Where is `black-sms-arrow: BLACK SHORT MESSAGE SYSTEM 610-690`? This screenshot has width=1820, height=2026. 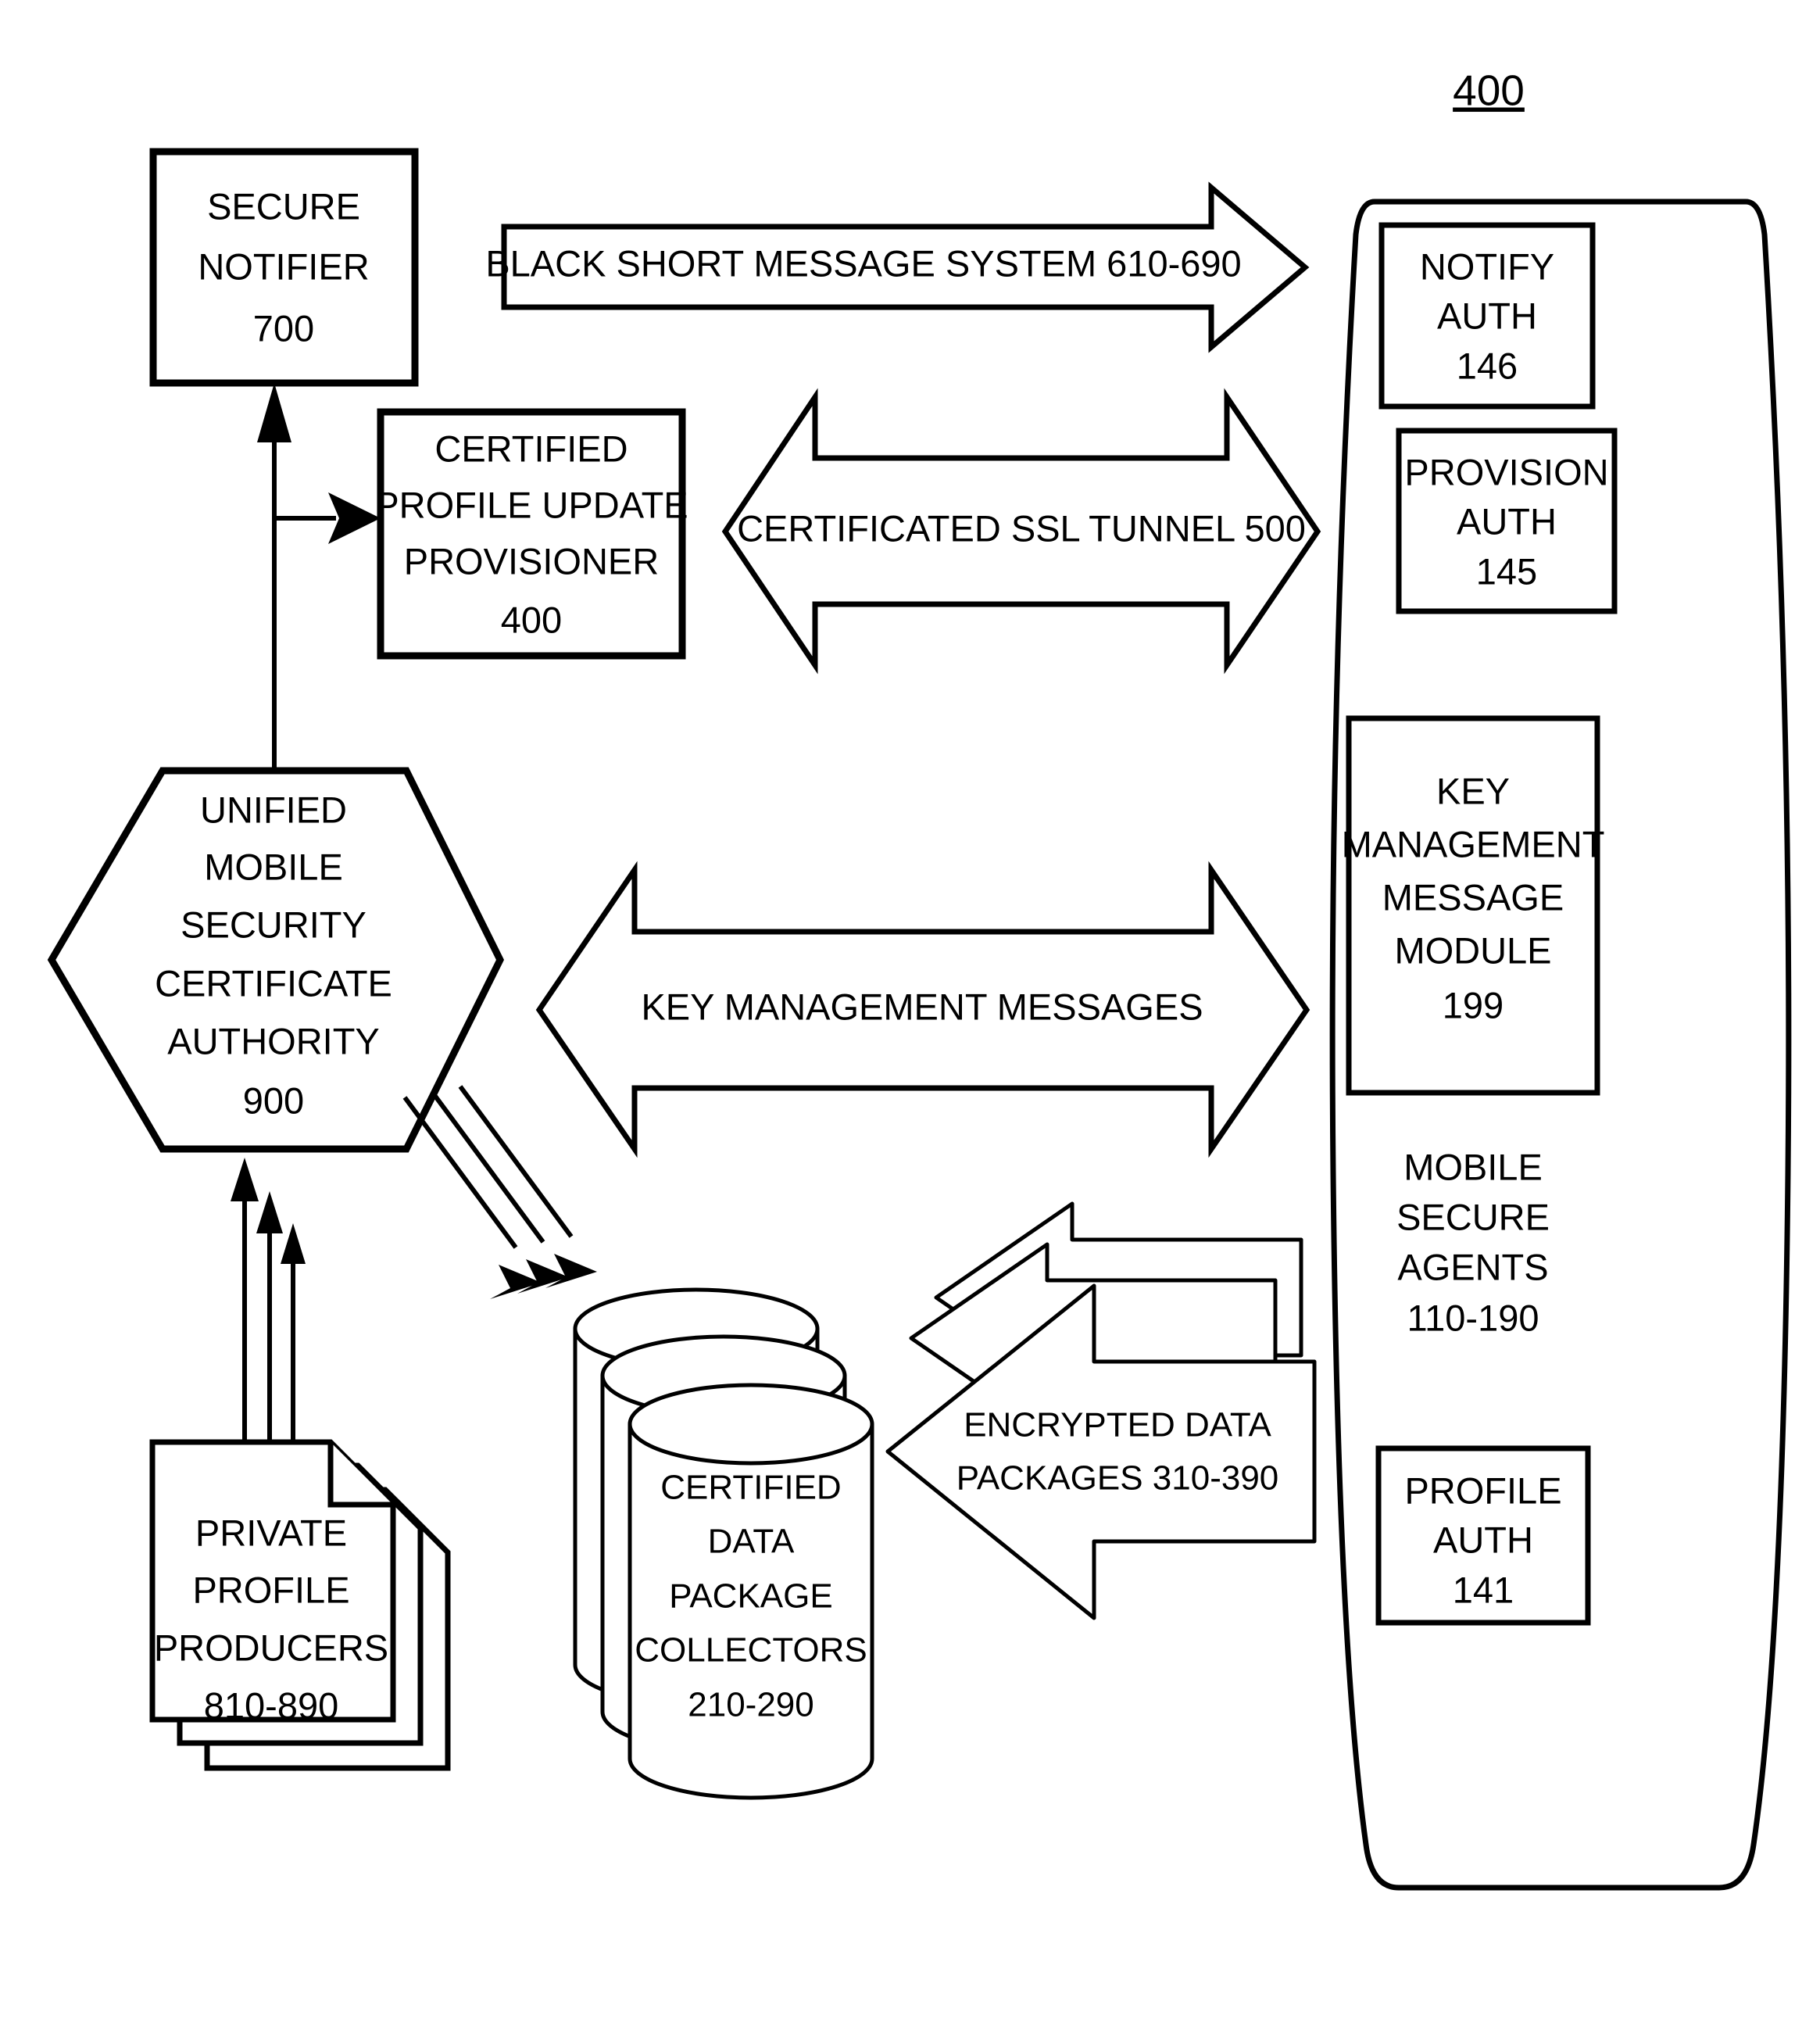 black-sms-arrow: BLACK SHORT MESSAGE SYSTEM 610-690 is located at coordinates (897, 267).